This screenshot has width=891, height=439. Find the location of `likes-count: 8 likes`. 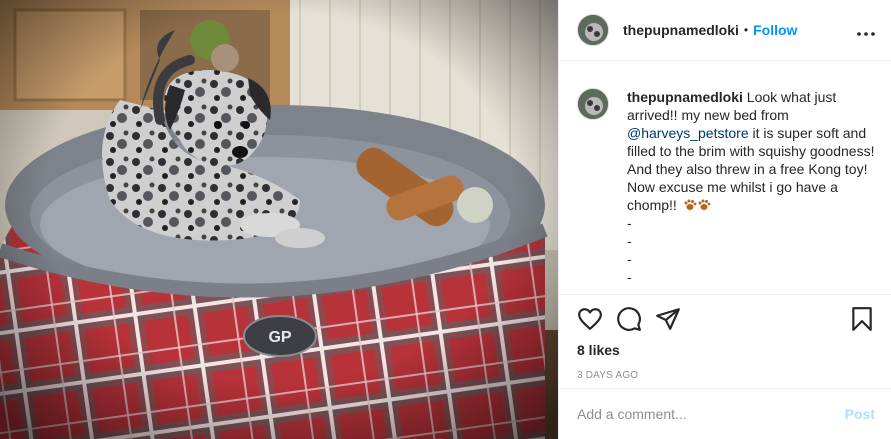

likes-count: 8 likes is located at coordinates (726, 350).